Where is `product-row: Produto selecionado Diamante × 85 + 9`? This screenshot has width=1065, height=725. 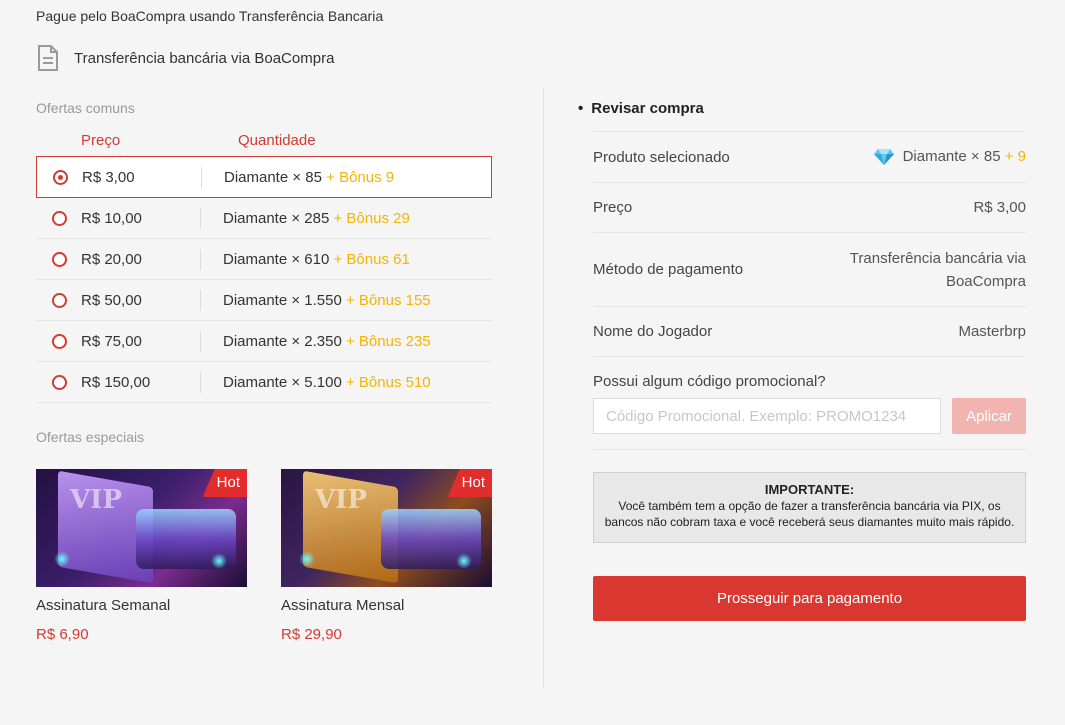
product-row: Produto selecionado Diamante × 85 + 9 is located at coordinates (809, 156).